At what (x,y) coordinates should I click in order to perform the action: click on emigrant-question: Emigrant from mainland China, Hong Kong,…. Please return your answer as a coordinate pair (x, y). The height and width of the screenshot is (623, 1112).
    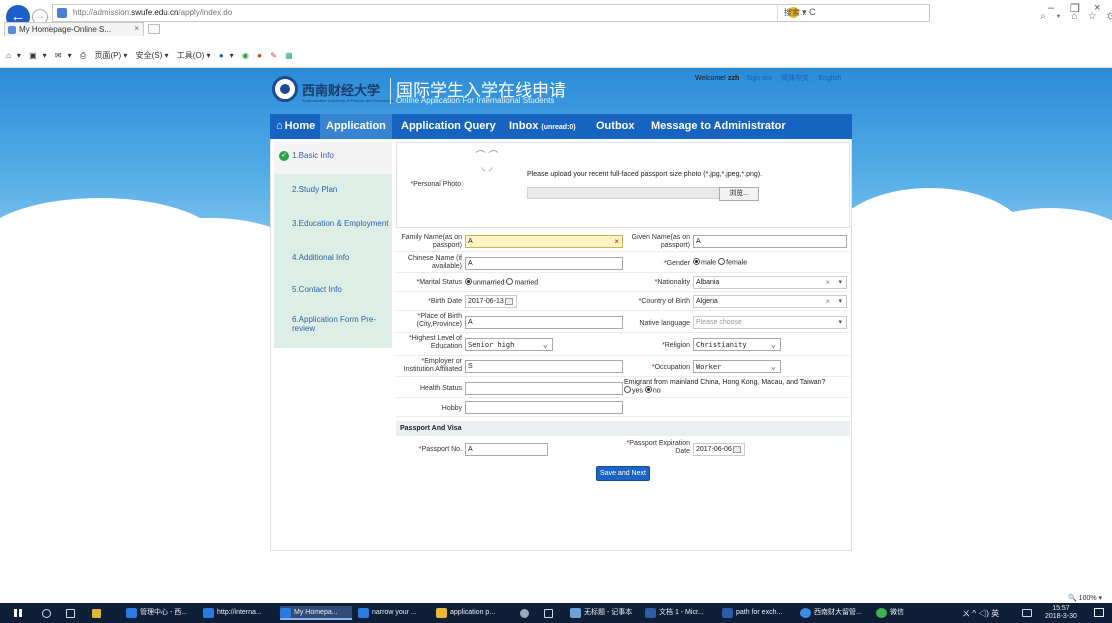
    Looking at the image, I should click on (725, 387).